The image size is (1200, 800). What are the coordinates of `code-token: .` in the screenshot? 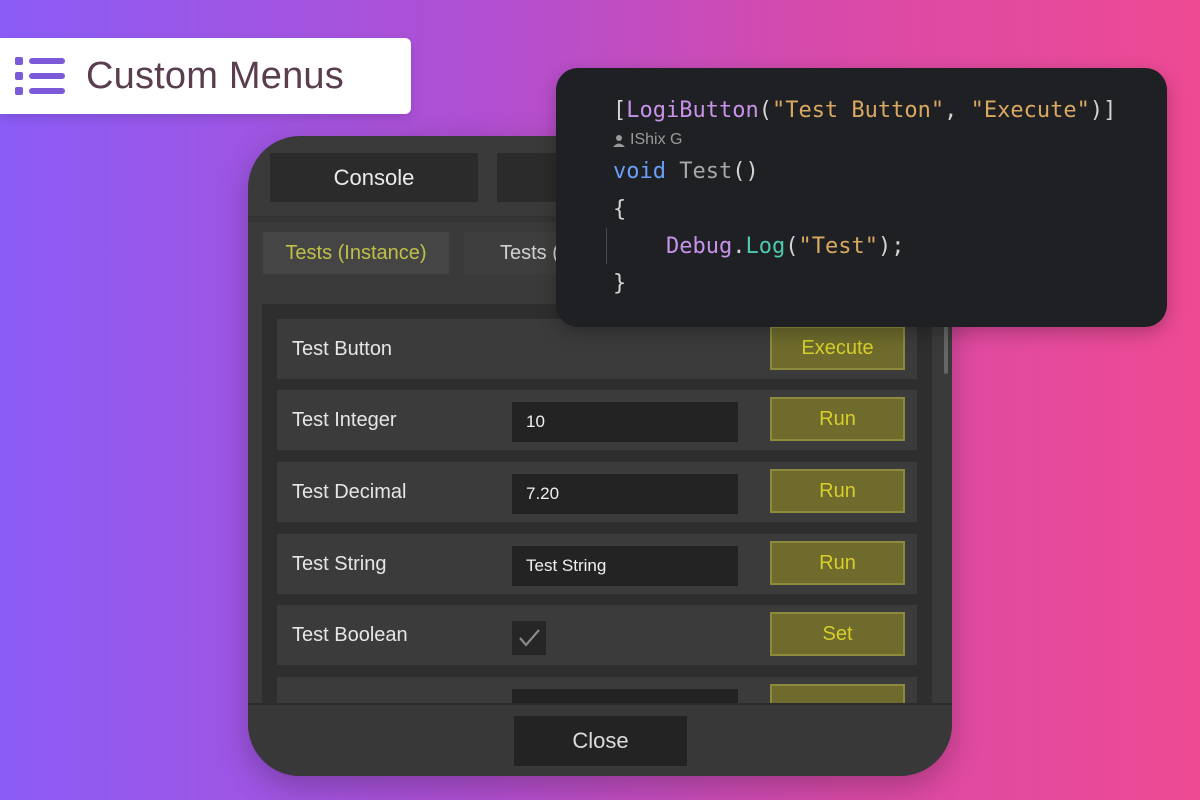 It's located at (739, 246).